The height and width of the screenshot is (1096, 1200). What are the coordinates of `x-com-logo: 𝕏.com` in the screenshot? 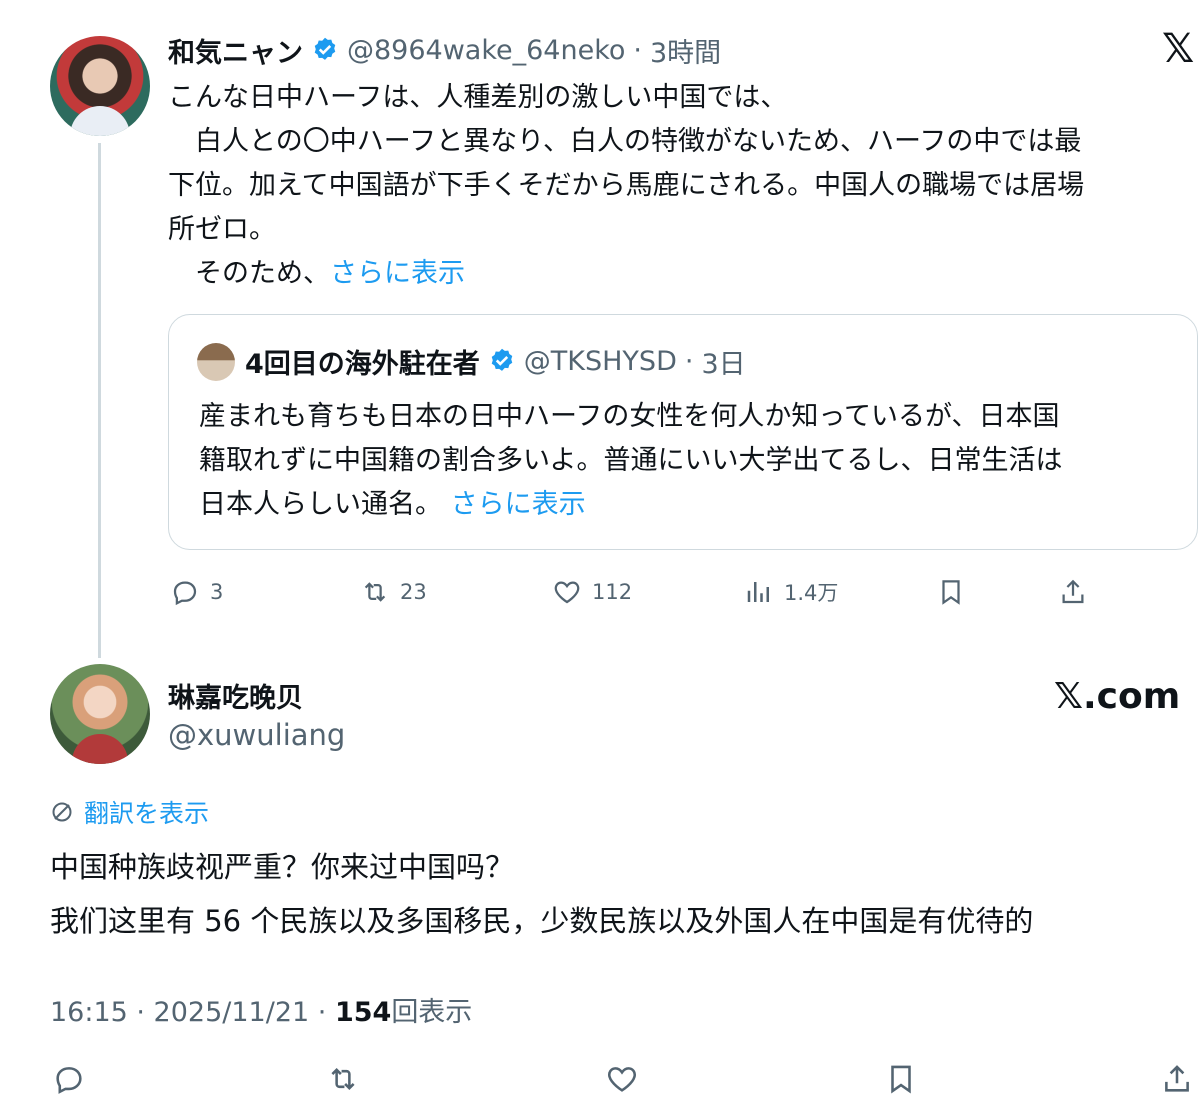 It's located at (1117, 696).